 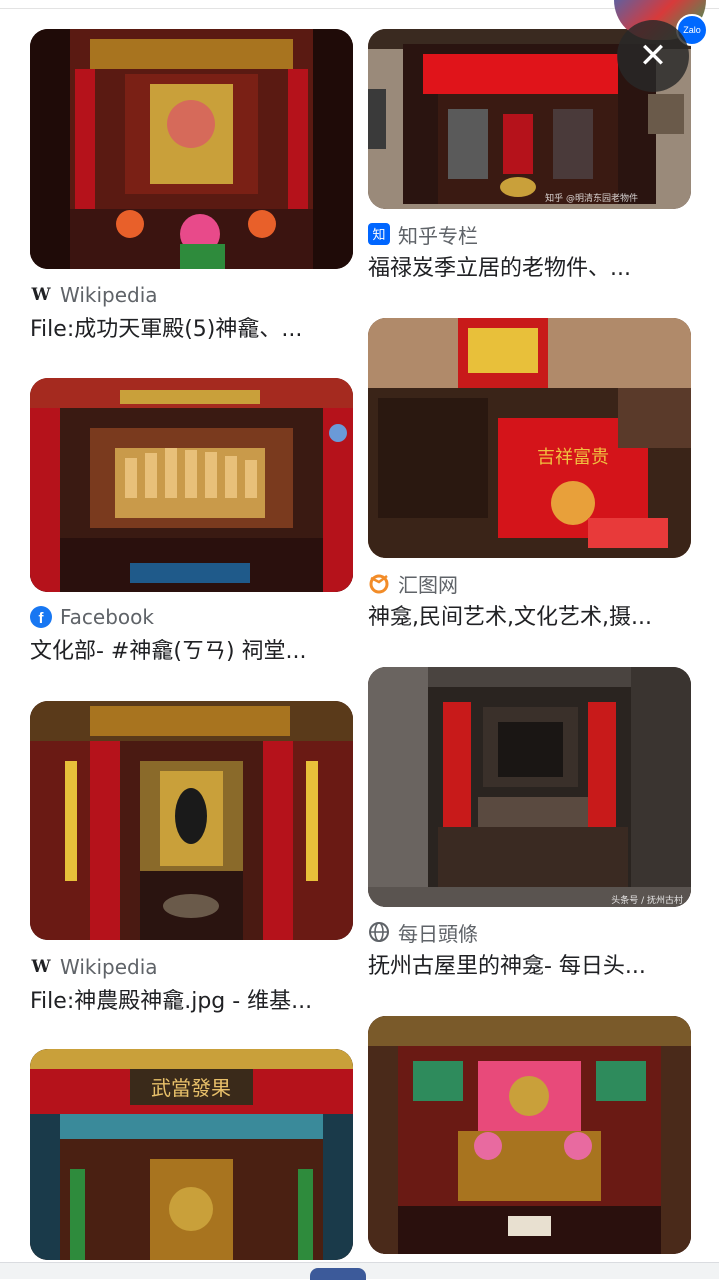 I want to click on top-divider, so click(x=359, y=4).